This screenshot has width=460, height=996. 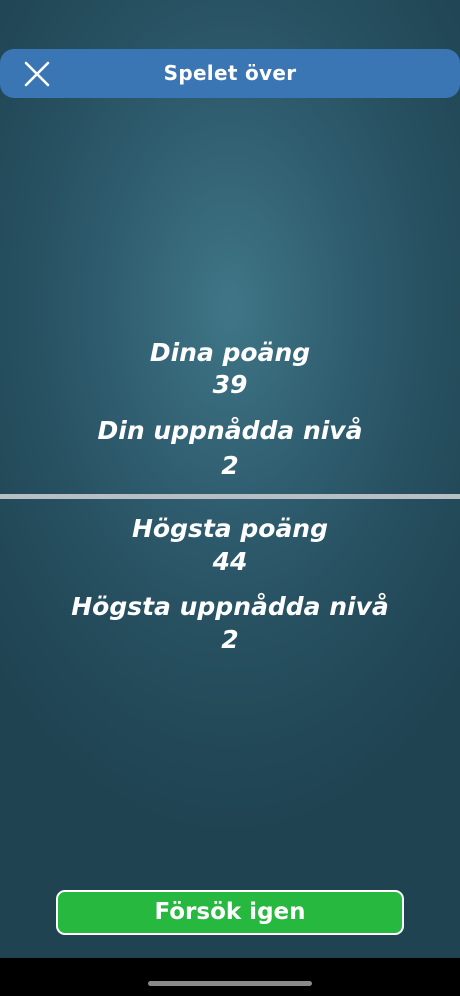 What do you see at coordinates (230, 561) in the screenshot?
I see `high-score-value: 44` at bounding box center [230, 561].